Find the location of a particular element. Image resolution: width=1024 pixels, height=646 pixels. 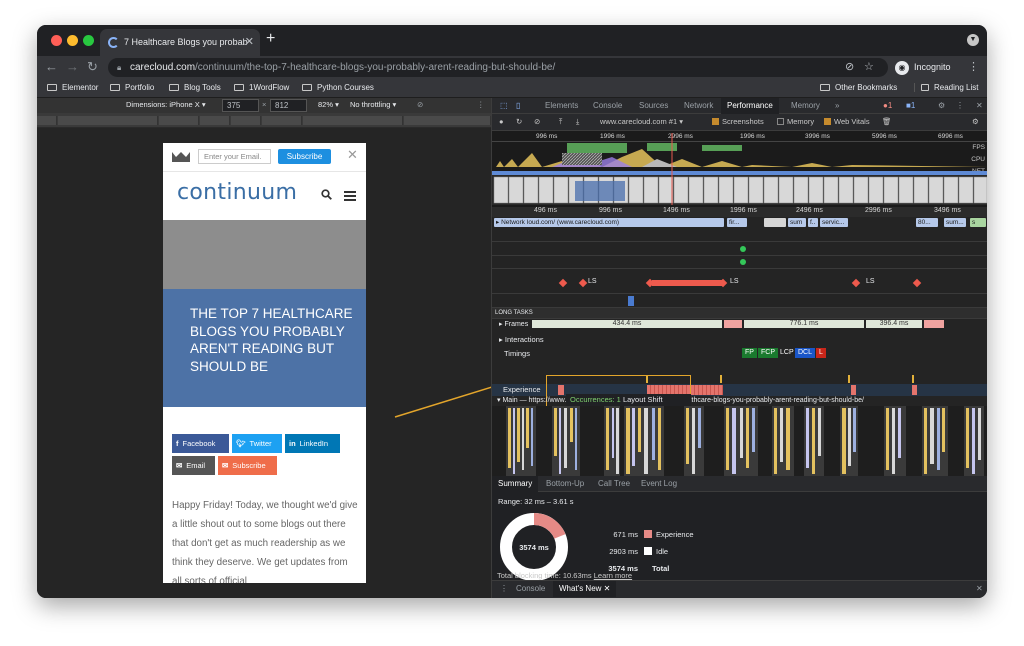

tab-elements: Elements is located at coordinates (561, 106).